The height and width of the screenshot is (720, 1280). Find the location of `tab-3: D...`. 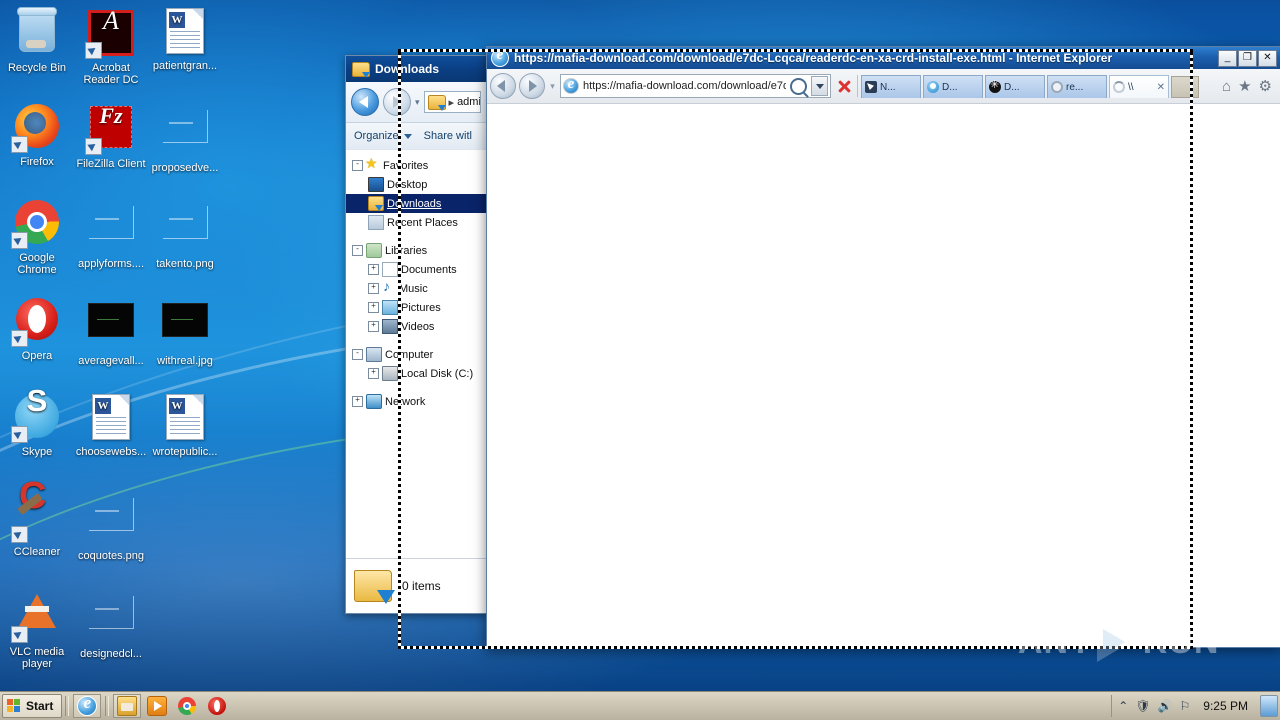

tab-3: D... is located at coordinates (1015, 86).